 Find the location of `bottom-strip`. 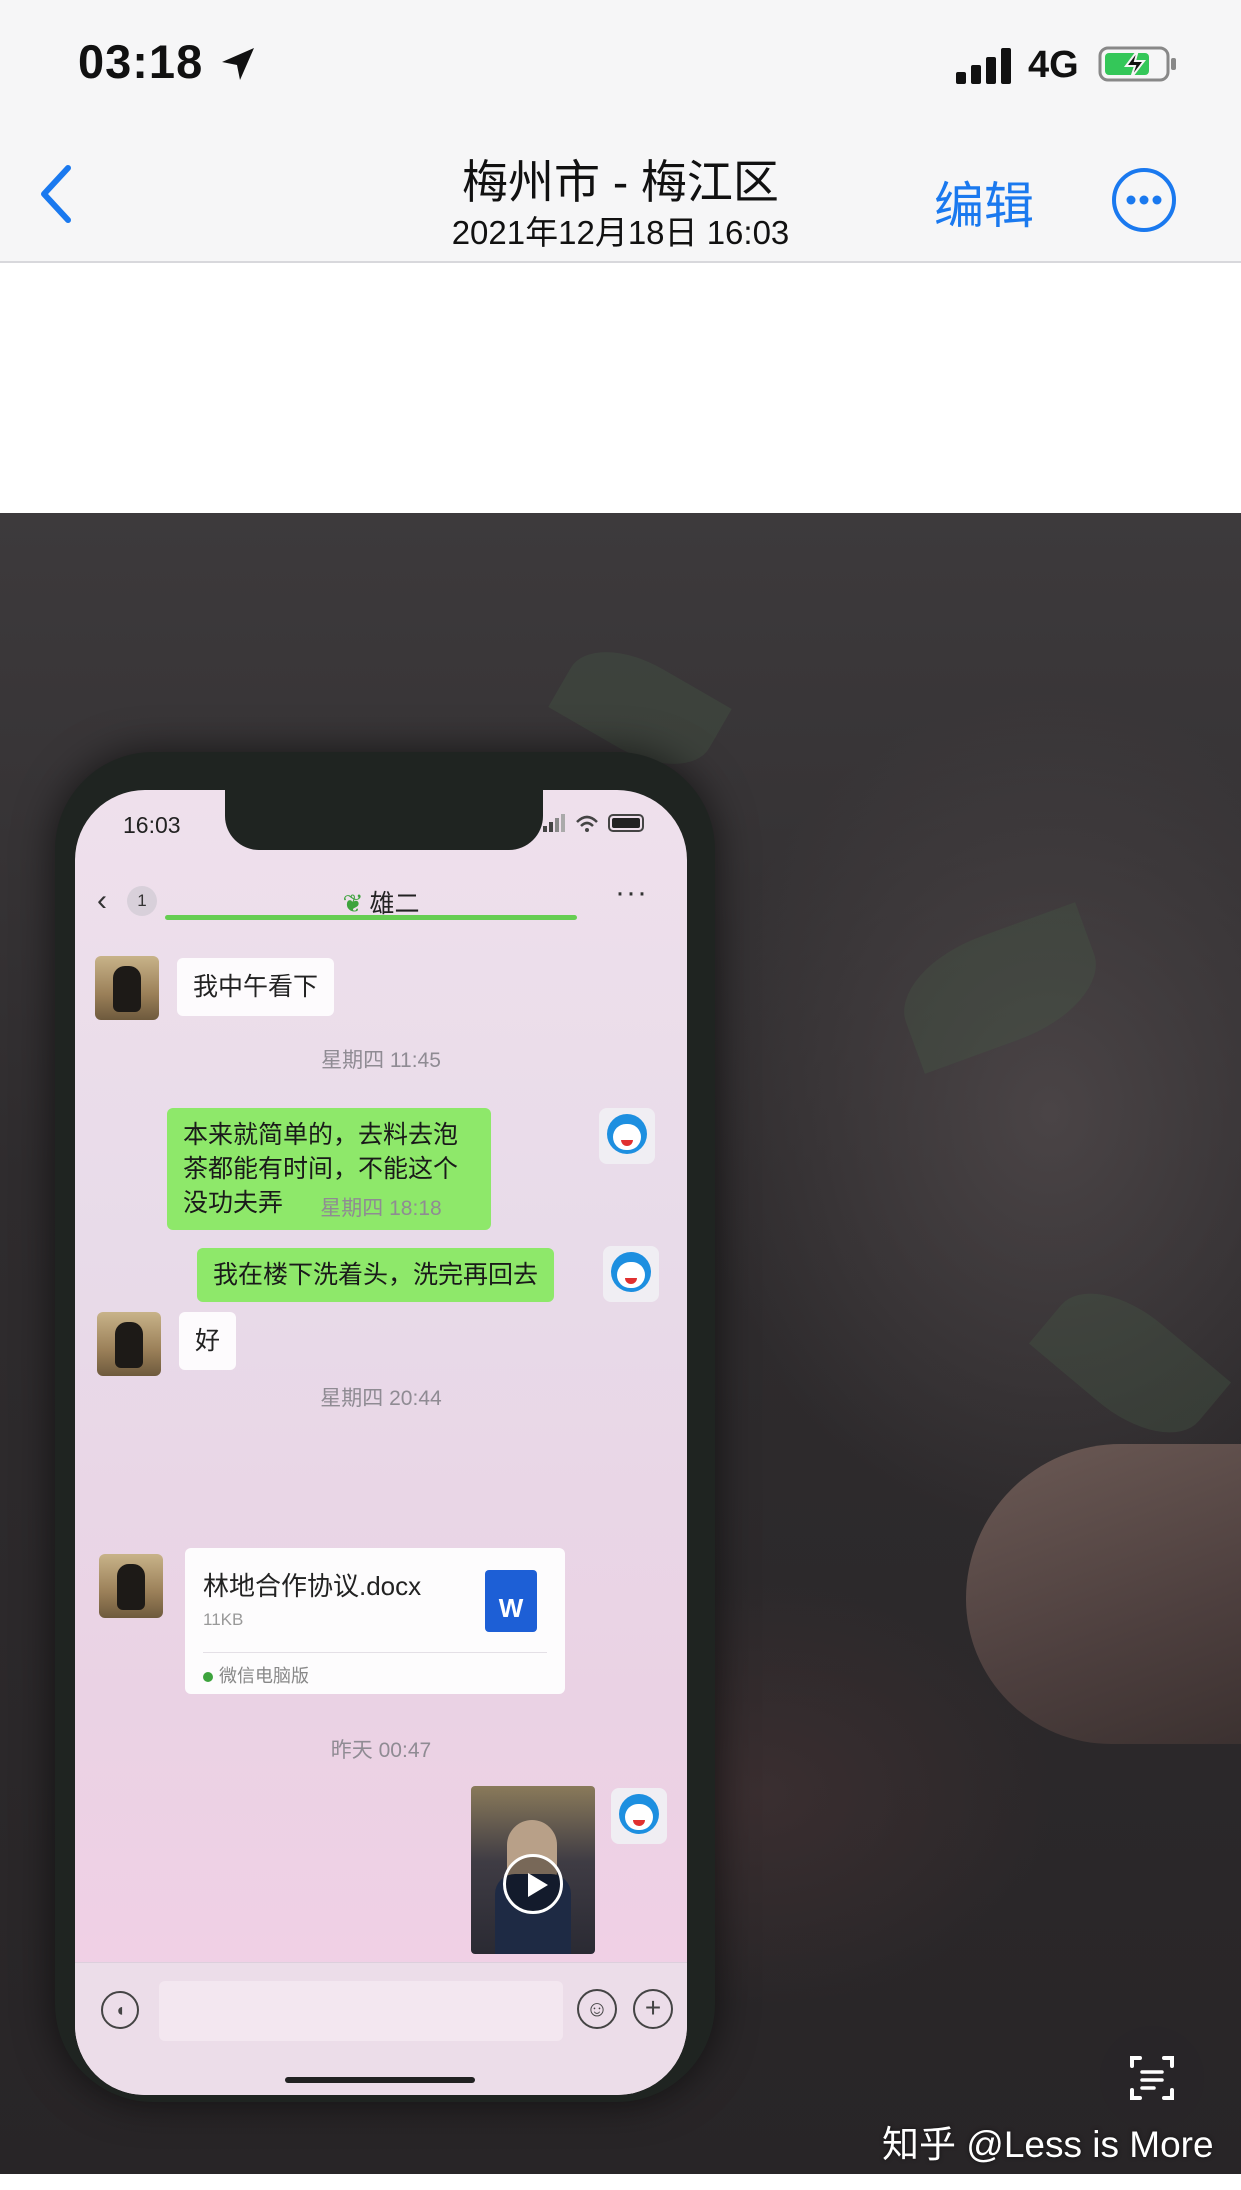

bottom-strip is located at coordinates (620, 2182).